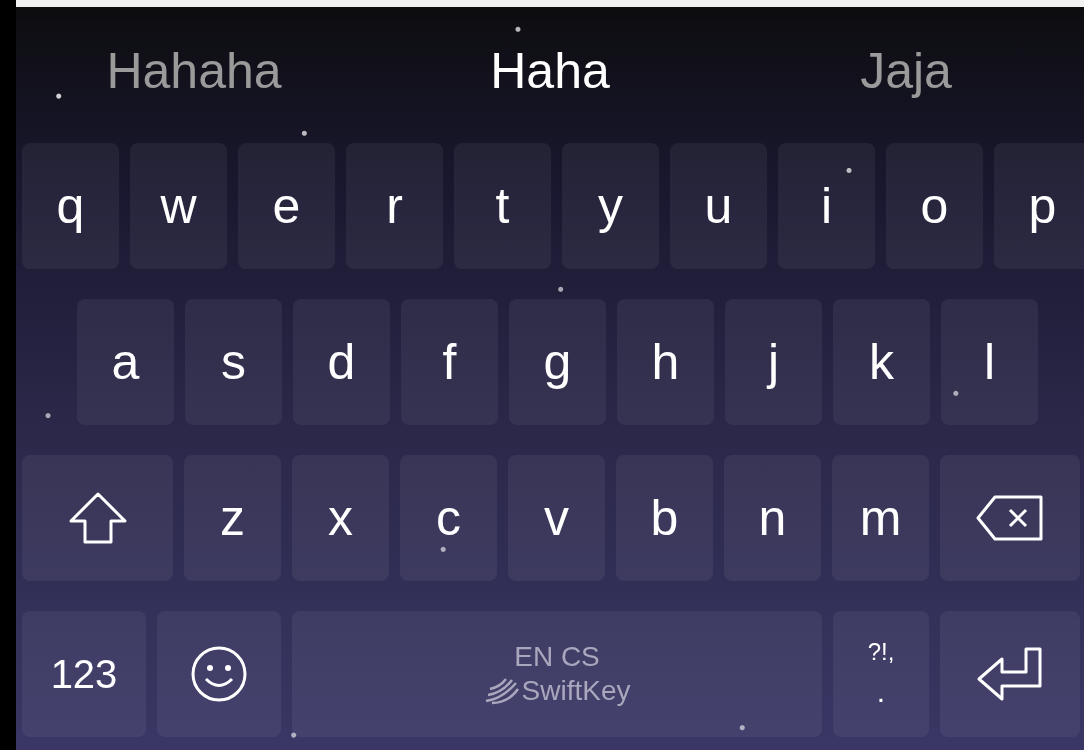 This screenshot has width=1084, height=750. What do you see at coordinates (286, 206) in the screenshot?
I see `keyboard-key: e` at bounding box center [286, 206].